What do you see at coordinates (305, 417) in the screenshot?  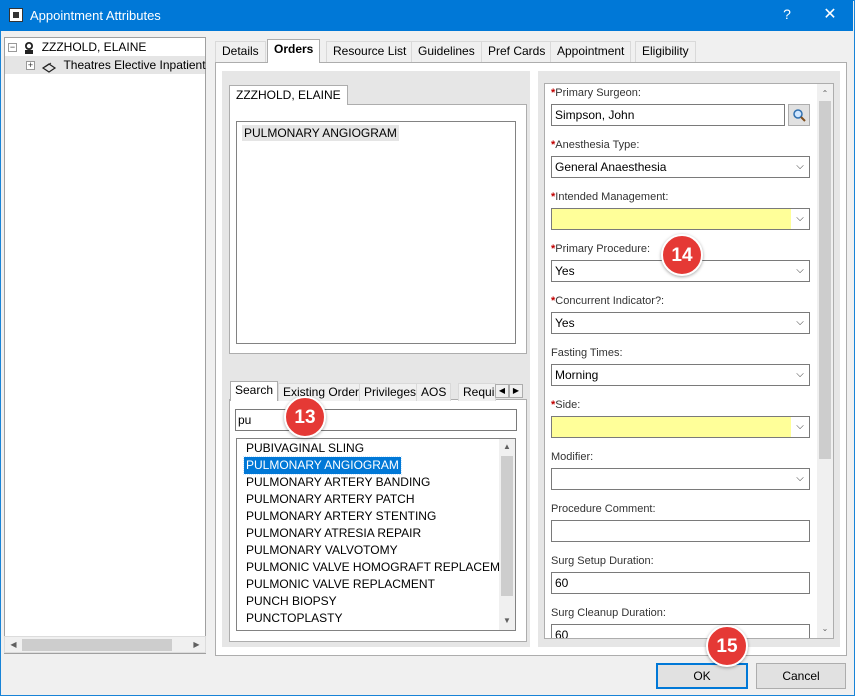 I see `callout-badge-13: 13` at bounding box center [305, 417].